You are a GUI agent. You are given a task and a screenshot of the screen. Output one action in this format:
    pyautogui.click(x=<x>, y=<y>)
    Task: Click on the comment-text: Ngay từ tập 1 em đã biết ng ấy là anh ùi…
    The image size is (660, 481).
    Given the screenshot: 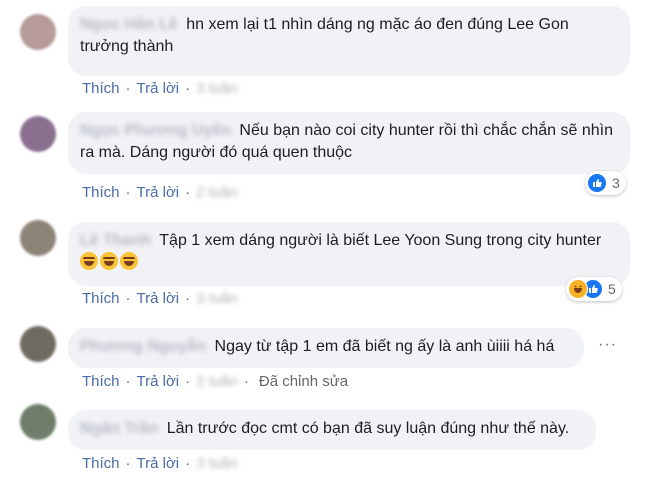 What is the action you would take?
    pyautogui.click(x=384, y=346)
    